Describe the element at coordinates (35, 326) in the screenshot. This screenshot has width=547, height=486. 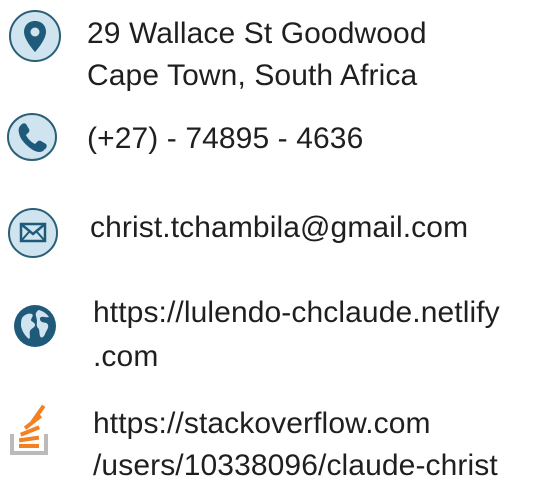
I see `globe-icon` at that location.